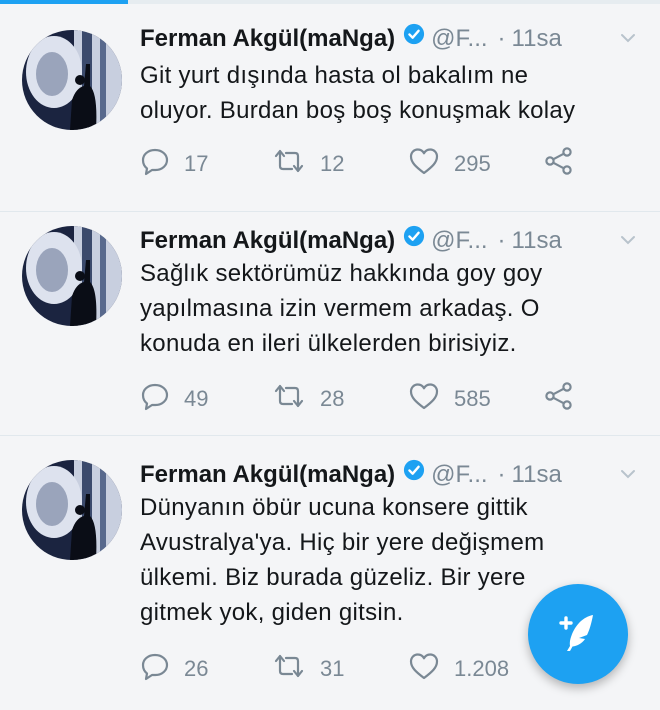 This screenshot has width=660, height=710. What do you see at coordinates (332, 163) in the screenshot?
I see `retweet-count: 12` at bounding box center [332, 163].